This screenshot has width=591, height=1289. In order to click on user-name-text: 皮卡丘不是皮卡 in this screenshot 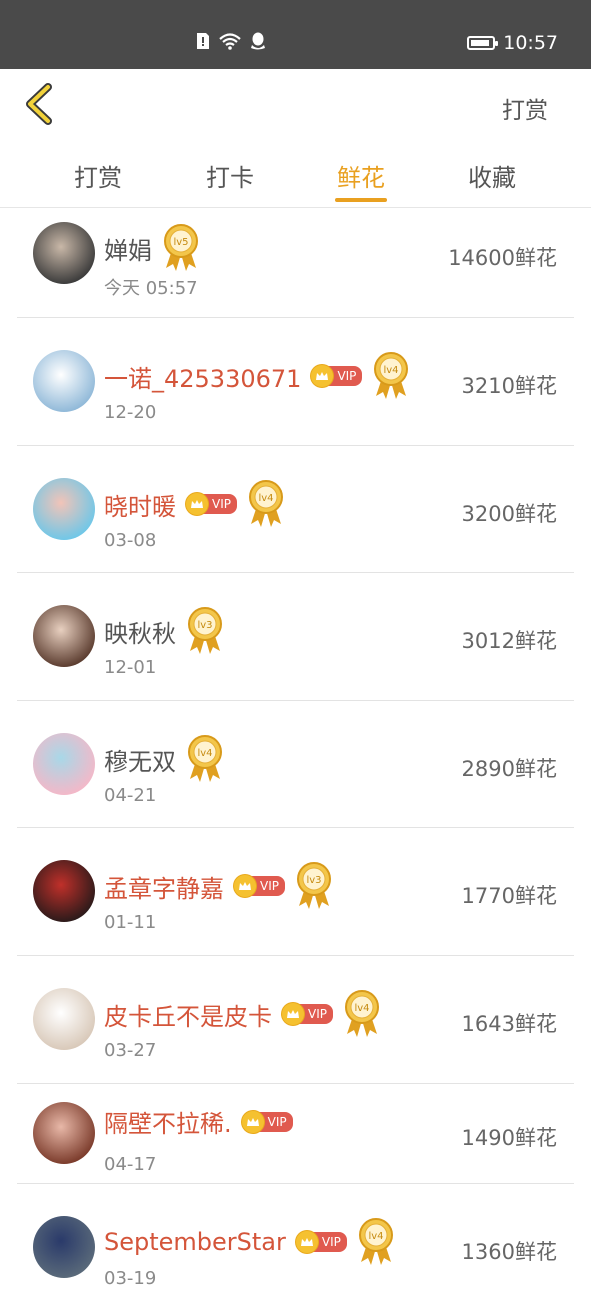, I will do `click(188, 1016)`.